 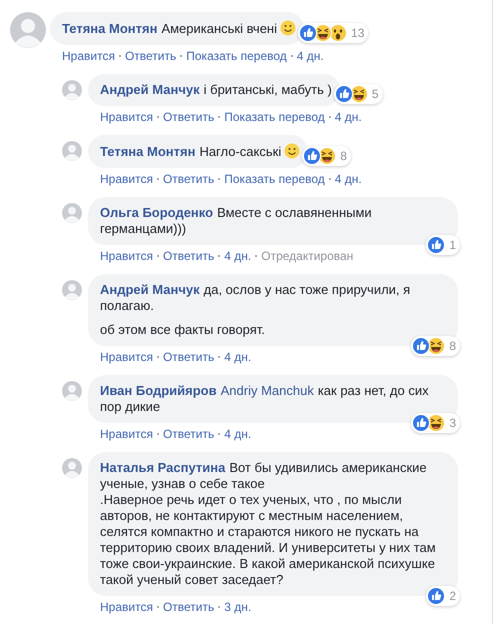 I want to click on reaction-count: 1, so click(x=452, y=245).